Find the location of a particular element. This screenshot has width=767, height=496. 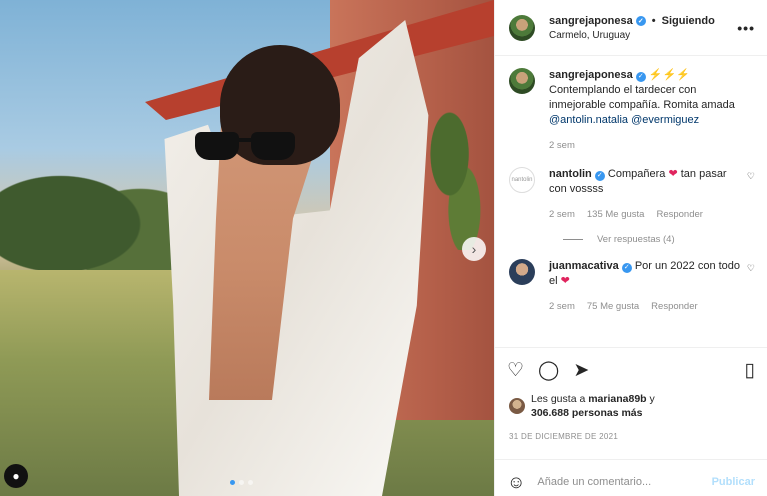

publish-button: Publicar is located at coordinates (733, 482).